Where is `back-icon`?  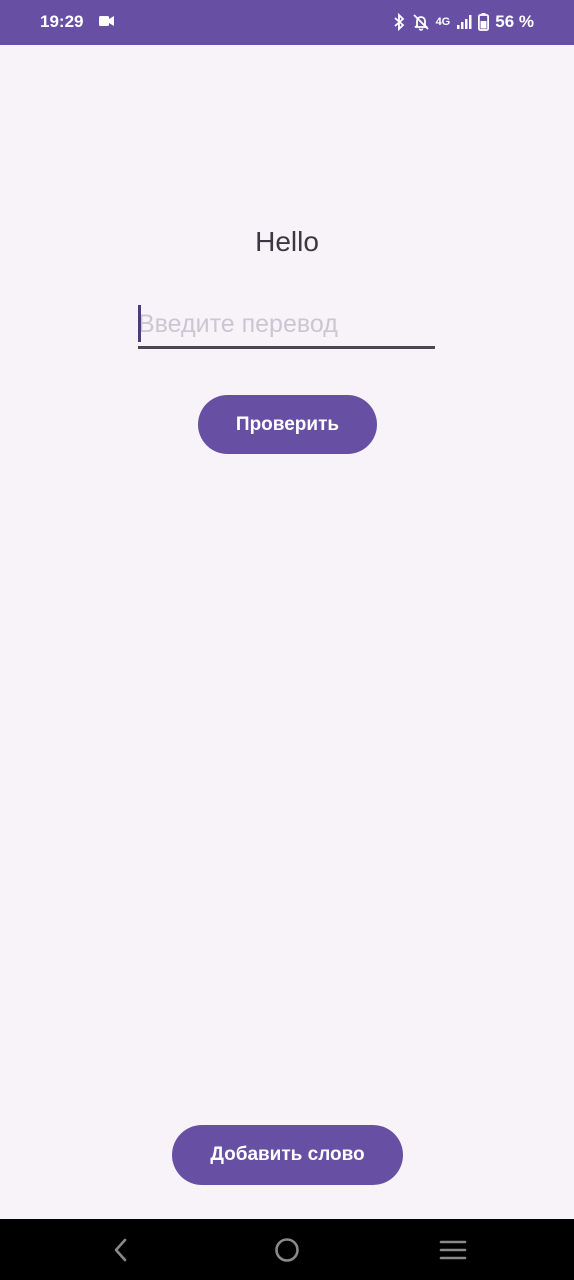 back-icon is located at coordinates (120, 1250).